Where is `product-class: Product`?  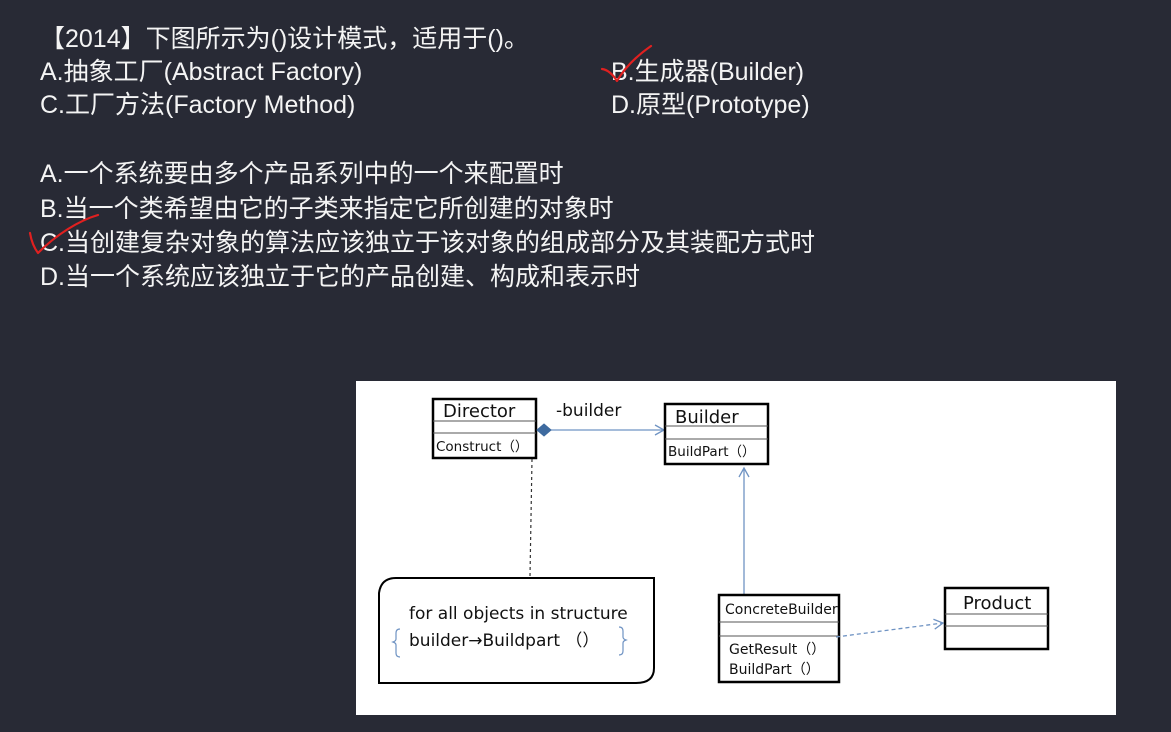 product-class: Product is located at coordinates (996, 618).